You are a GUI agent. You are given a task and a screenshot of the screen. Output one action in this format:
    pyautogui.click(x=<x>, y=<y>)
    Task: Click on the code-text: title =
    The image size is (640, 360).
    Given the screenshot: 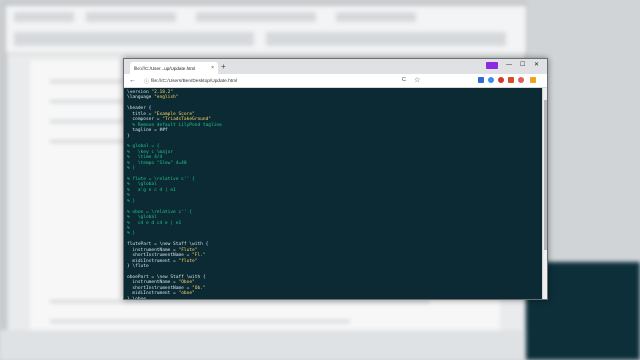 What is the action you would take?
    pyautogui.click(x=141, y=114)
    